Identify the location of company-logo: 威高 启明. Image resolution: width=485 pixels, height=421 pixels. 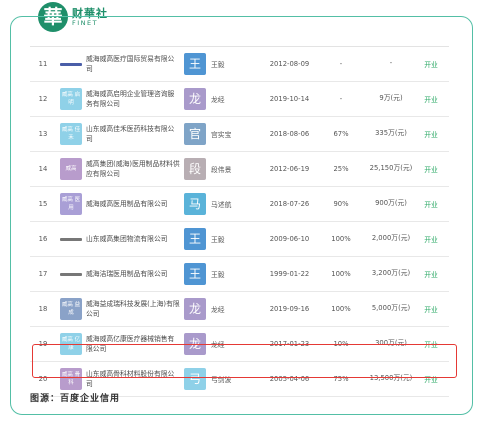
(71, 99).